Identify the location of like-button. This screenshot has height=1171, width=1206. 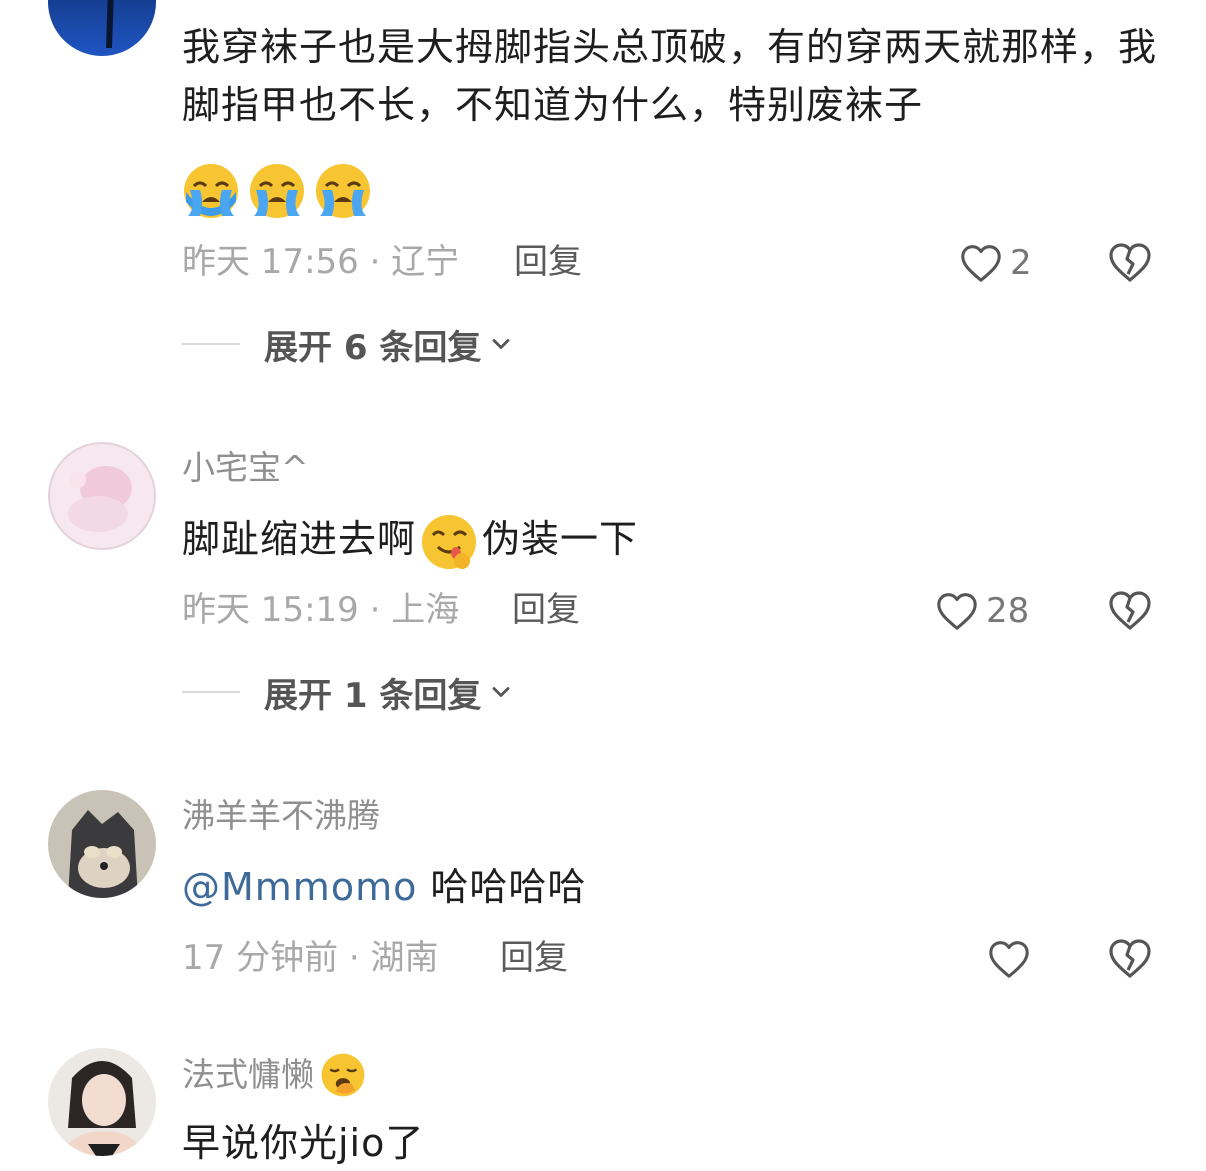
(1012, 959).